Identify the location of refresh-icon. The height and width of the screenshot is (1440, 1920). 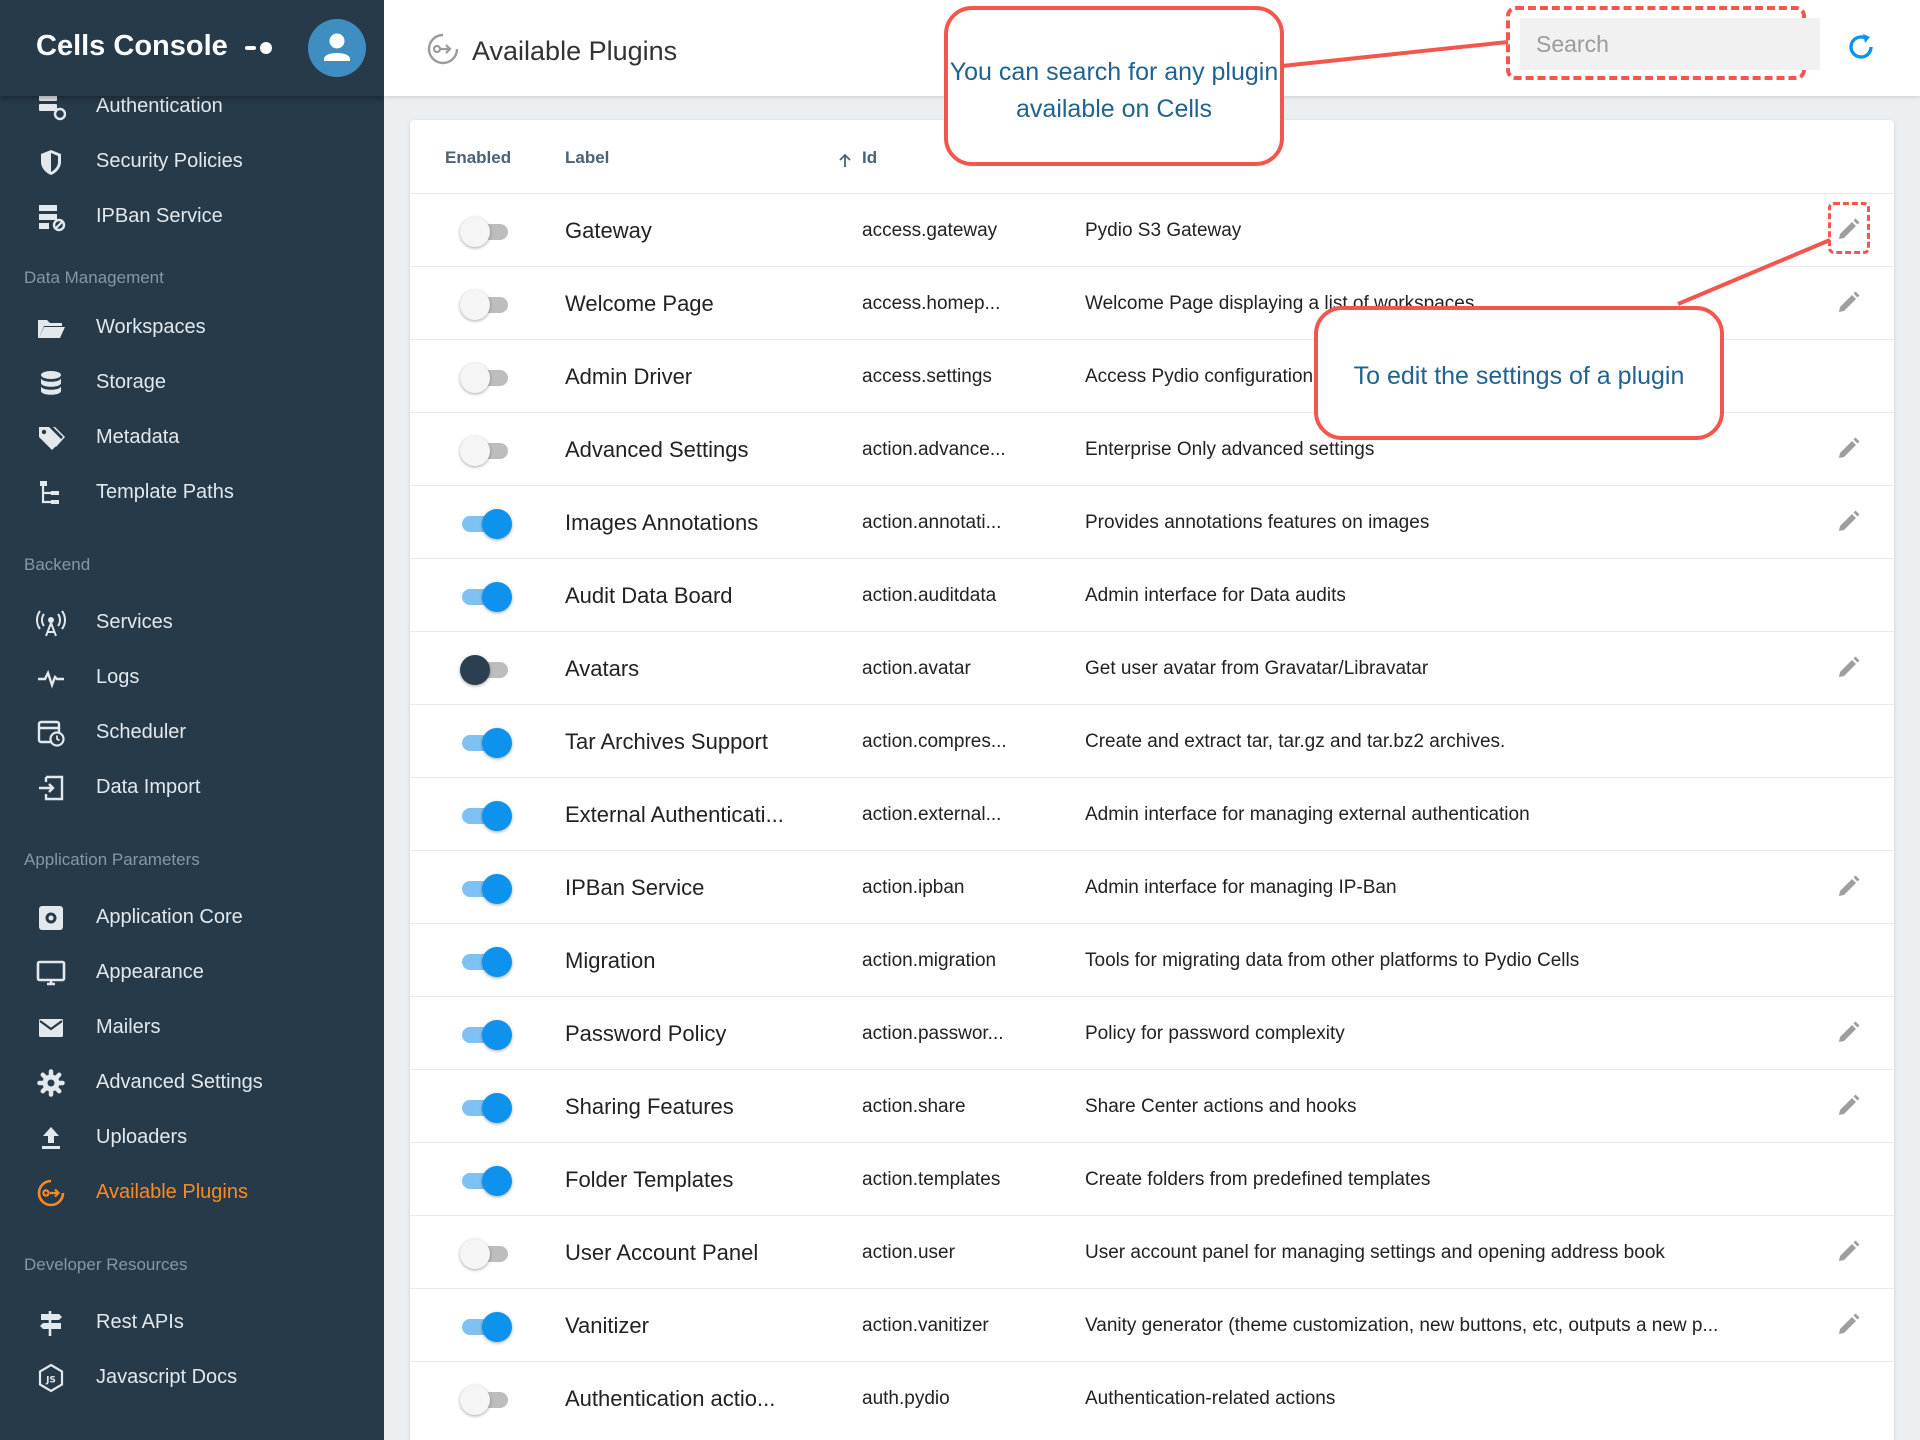
(1861, 47).